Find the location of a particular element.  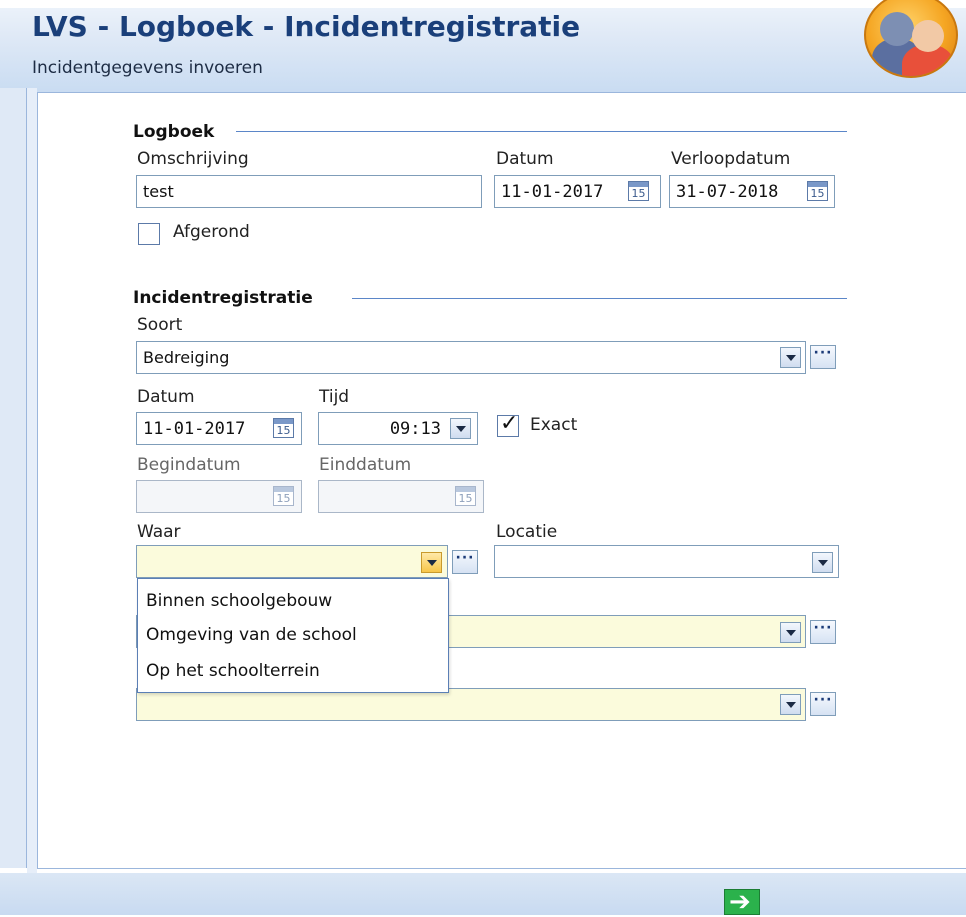

logboek-legend: Logboek is located at coordinates (174, 132).